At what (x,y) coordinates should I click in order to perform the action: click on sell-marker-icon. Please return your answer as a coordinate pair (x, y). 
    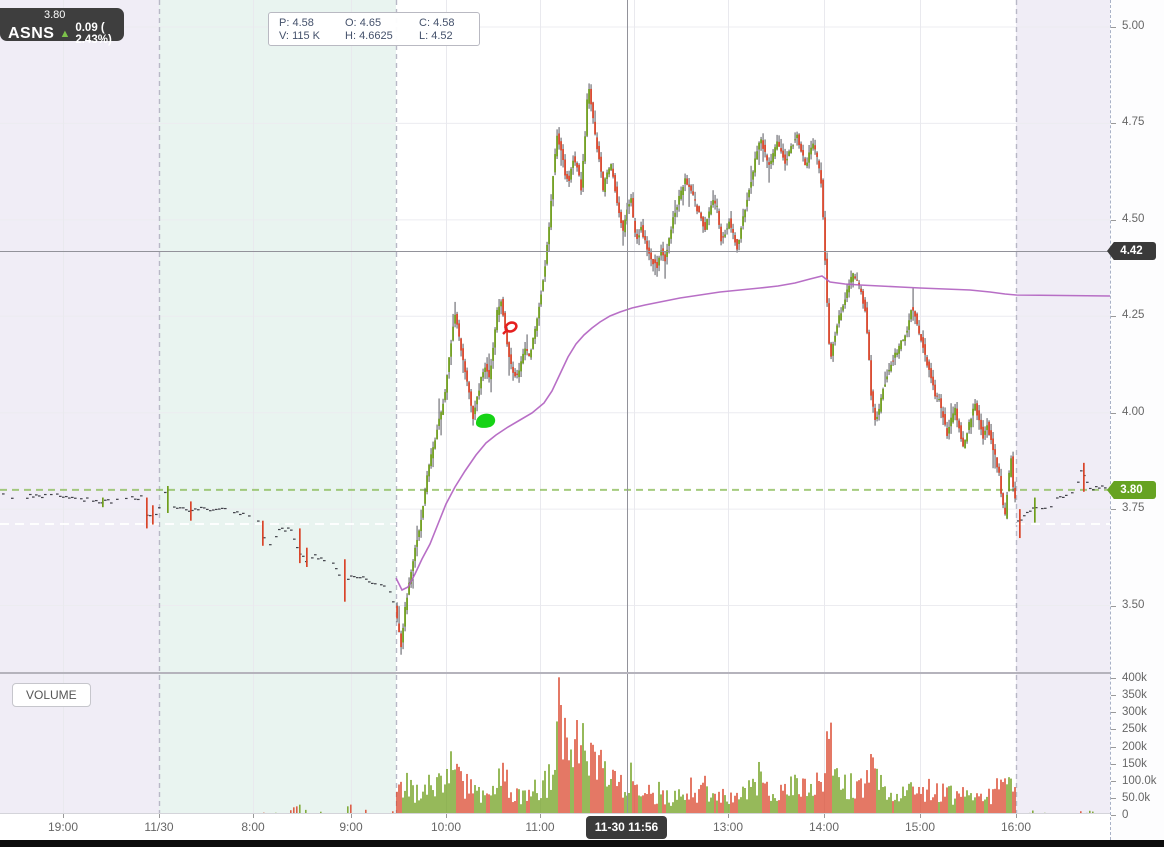
    Looking at the image, I should click on (511, 327).